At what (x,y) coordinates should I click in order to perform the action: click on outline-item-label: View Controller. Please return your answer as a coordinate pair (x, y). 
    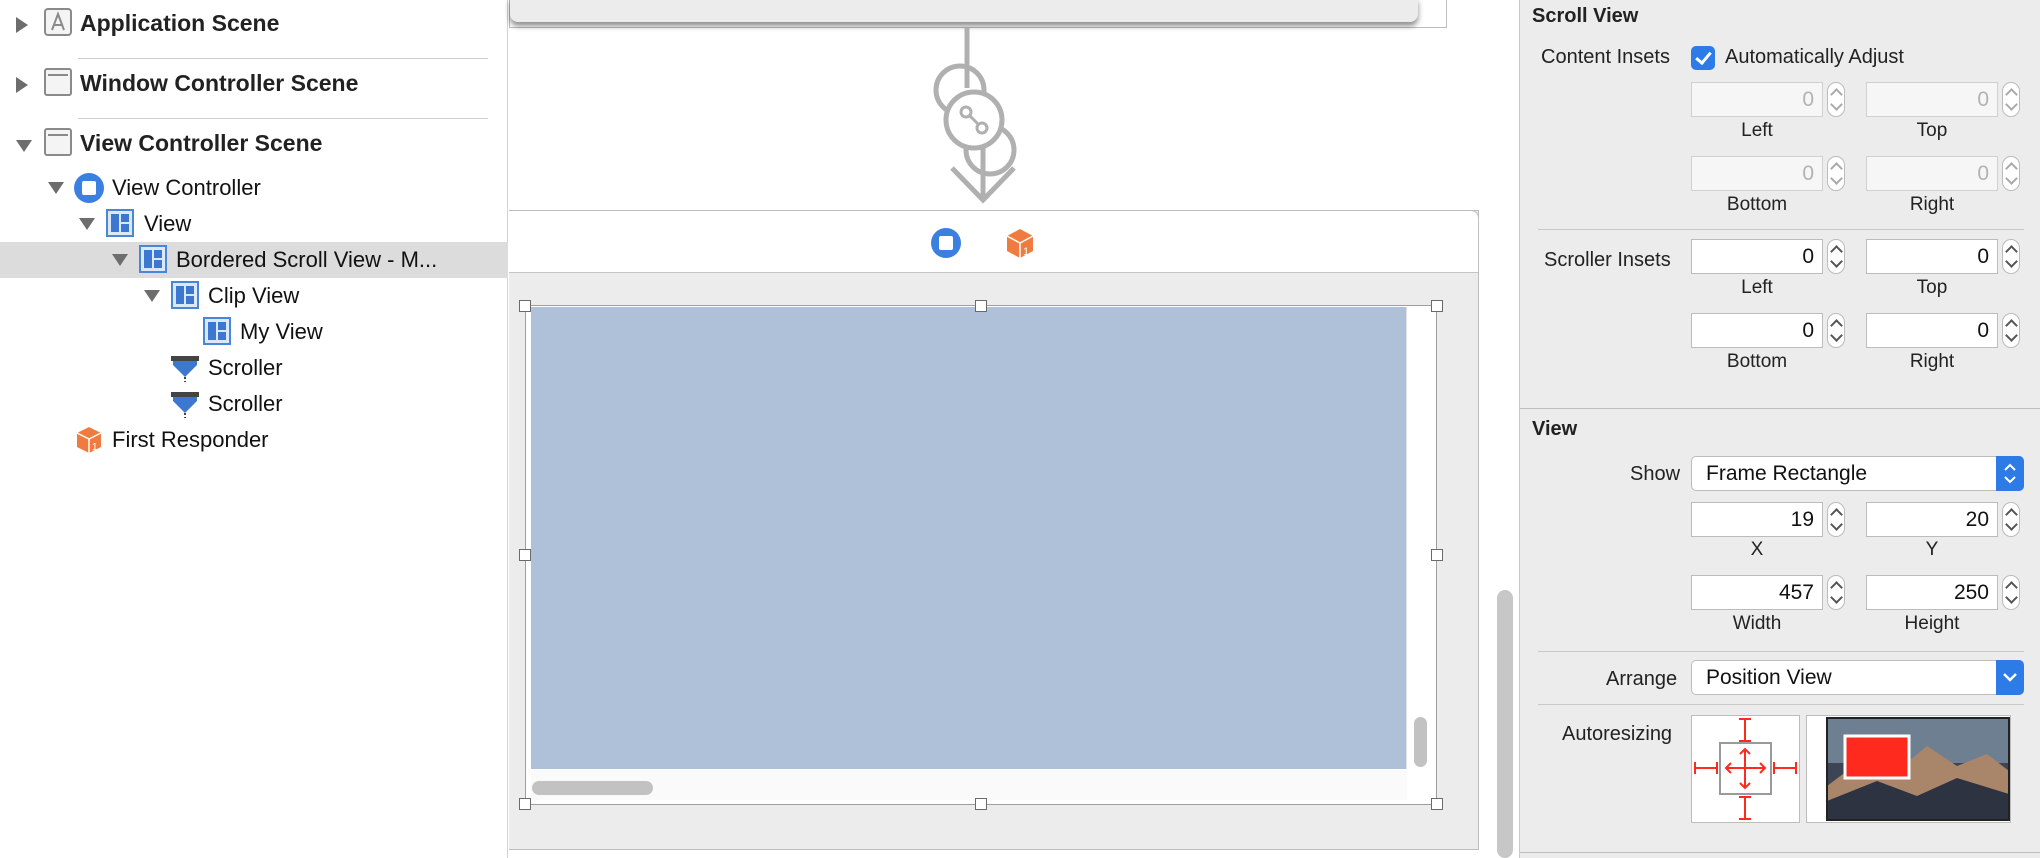
    Looking at the image, I should click on (186, 187).